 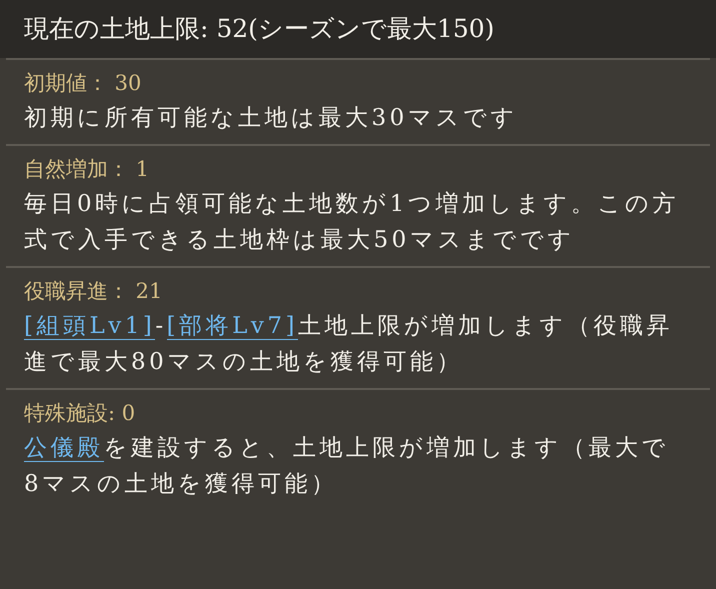 What do you see at coordinates (349, 344) in the screenshot?
I see `section-description: [組頭Lv1]-[部将Lv7]土地上限が増加します（役職昇進で最大80マスの土地を獲得可能）` at bounding box center [349, 344].